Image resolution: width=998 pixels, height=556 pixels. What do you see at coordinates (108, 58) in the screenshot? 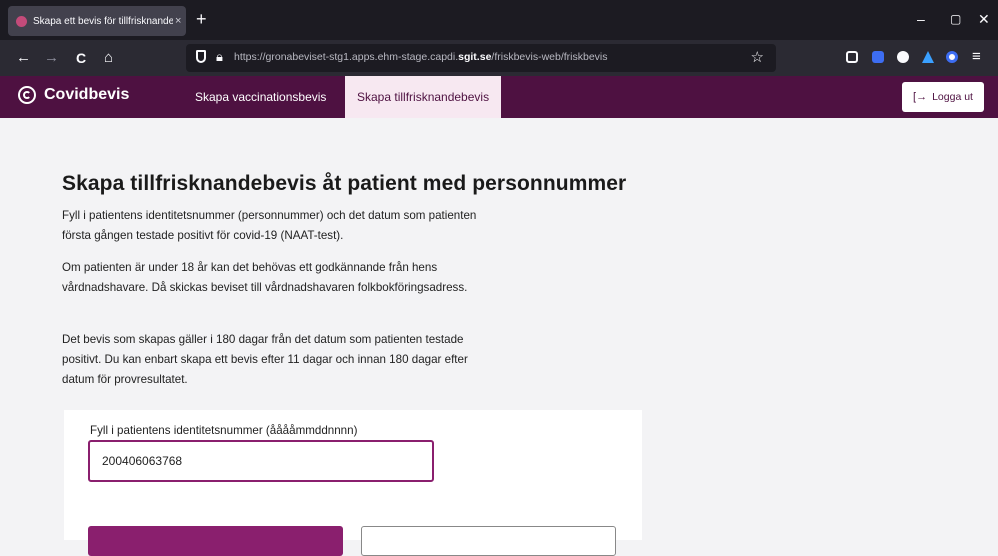
I see `home-button: ⌂` at bounding box center [108, 58].